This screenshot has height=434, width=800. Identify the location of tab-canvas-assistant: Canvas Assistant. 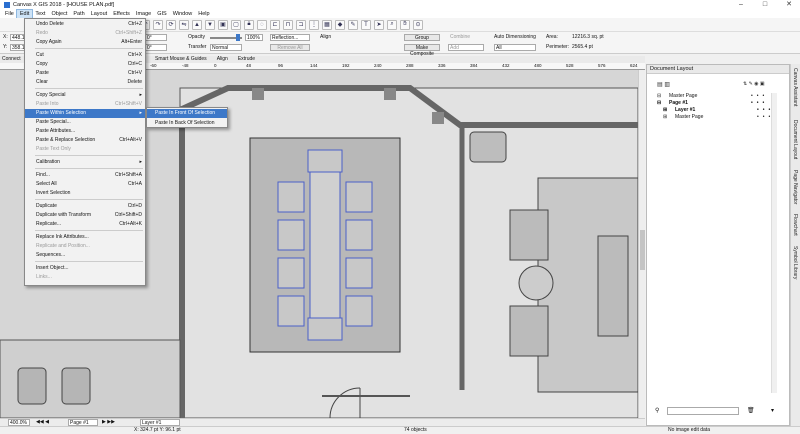
(795, 87).